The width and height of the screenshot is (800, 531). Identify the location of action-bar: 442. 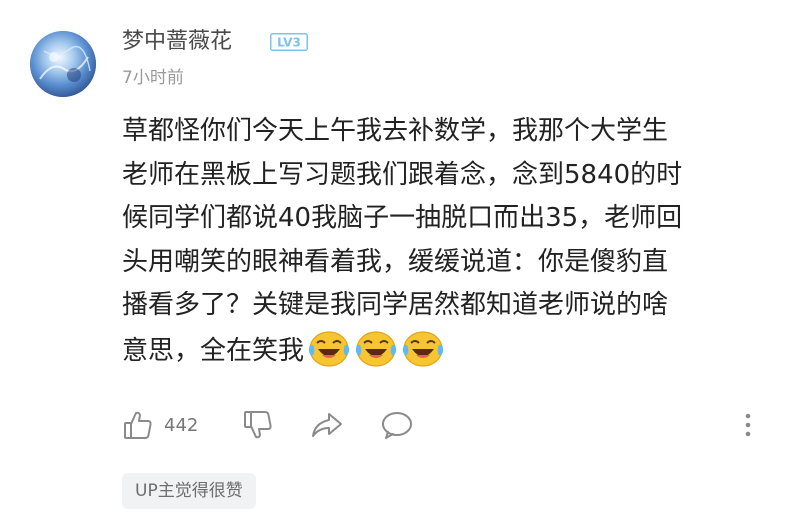
(452, 425).